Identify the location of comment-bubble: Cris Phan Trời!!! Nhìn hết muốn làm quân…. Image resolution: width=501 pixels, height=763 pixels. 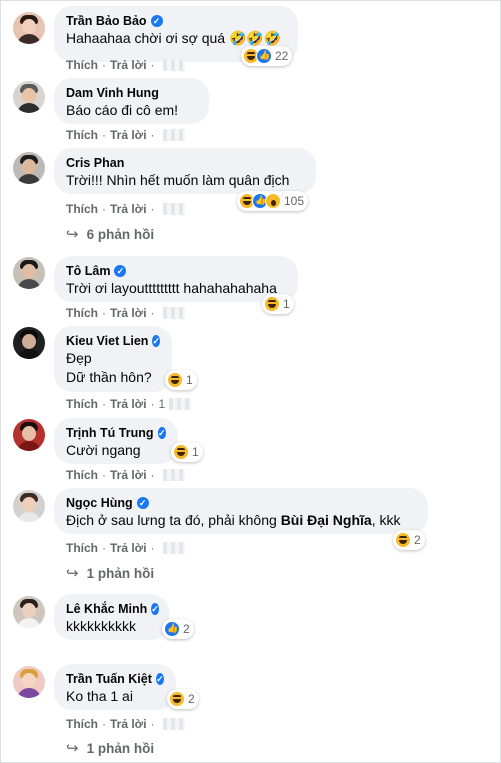
(185, 171).